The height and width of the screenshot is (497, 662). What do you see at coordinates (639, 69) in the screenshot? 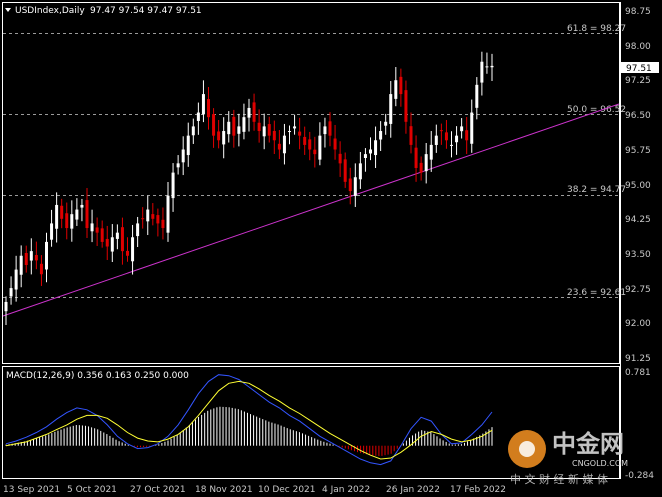
I see `current-price-text: 97.51` at bounding box center [639, 69].